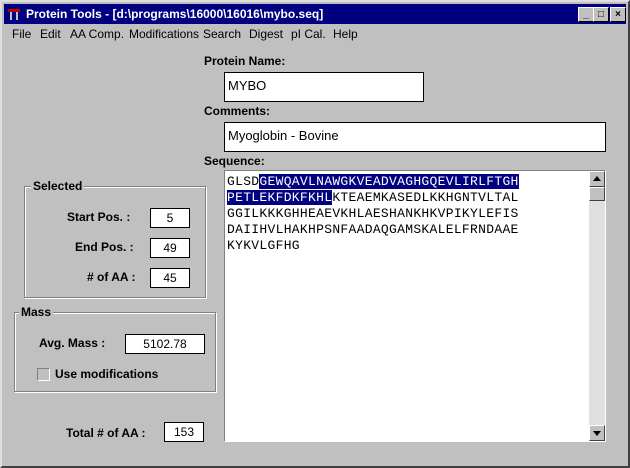 Image resolution: width=630 pixels, height=468 pixels. I want to click on aa-count-field: 45, so click(170, 278).